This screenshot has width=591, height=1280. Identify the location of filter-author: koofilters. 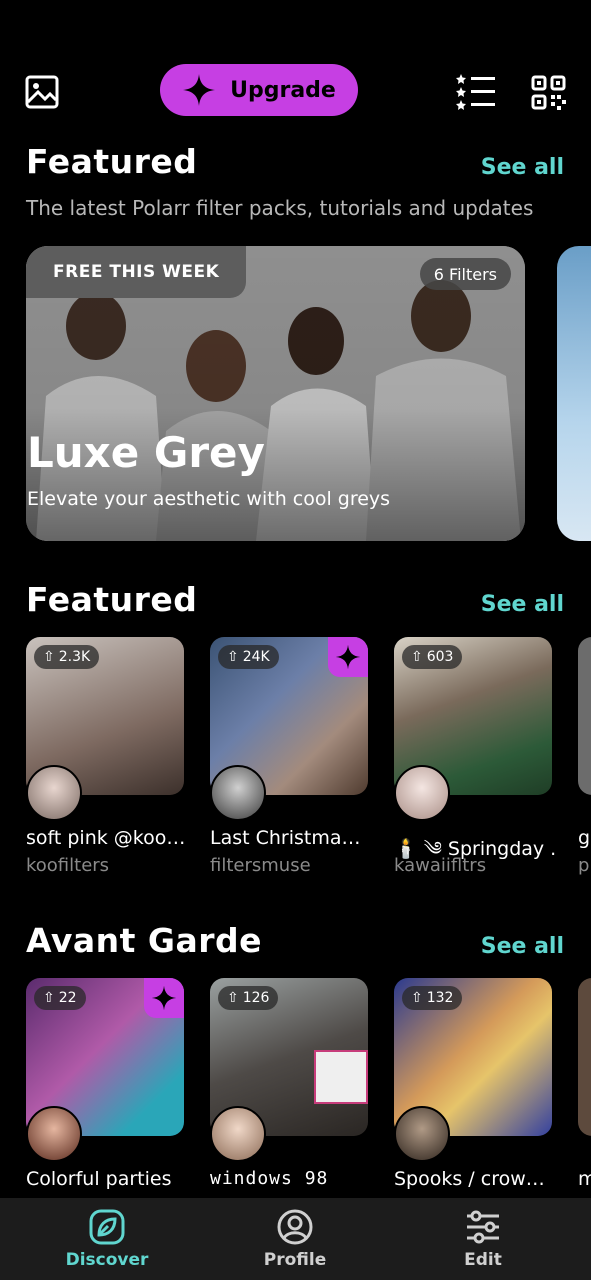
(67, 865).